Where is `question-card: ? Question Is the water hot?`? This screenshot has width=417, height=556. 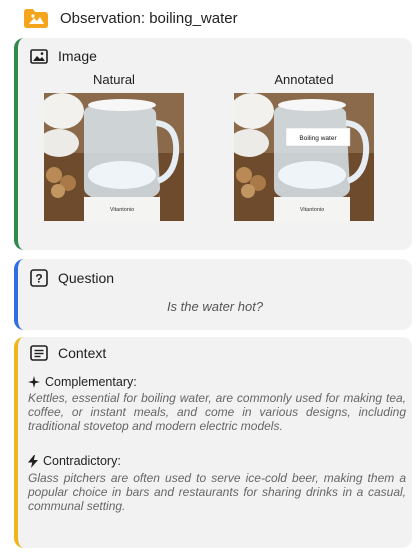
question-card: ? Question Is the water hot? is located at coordinates (213, 294).